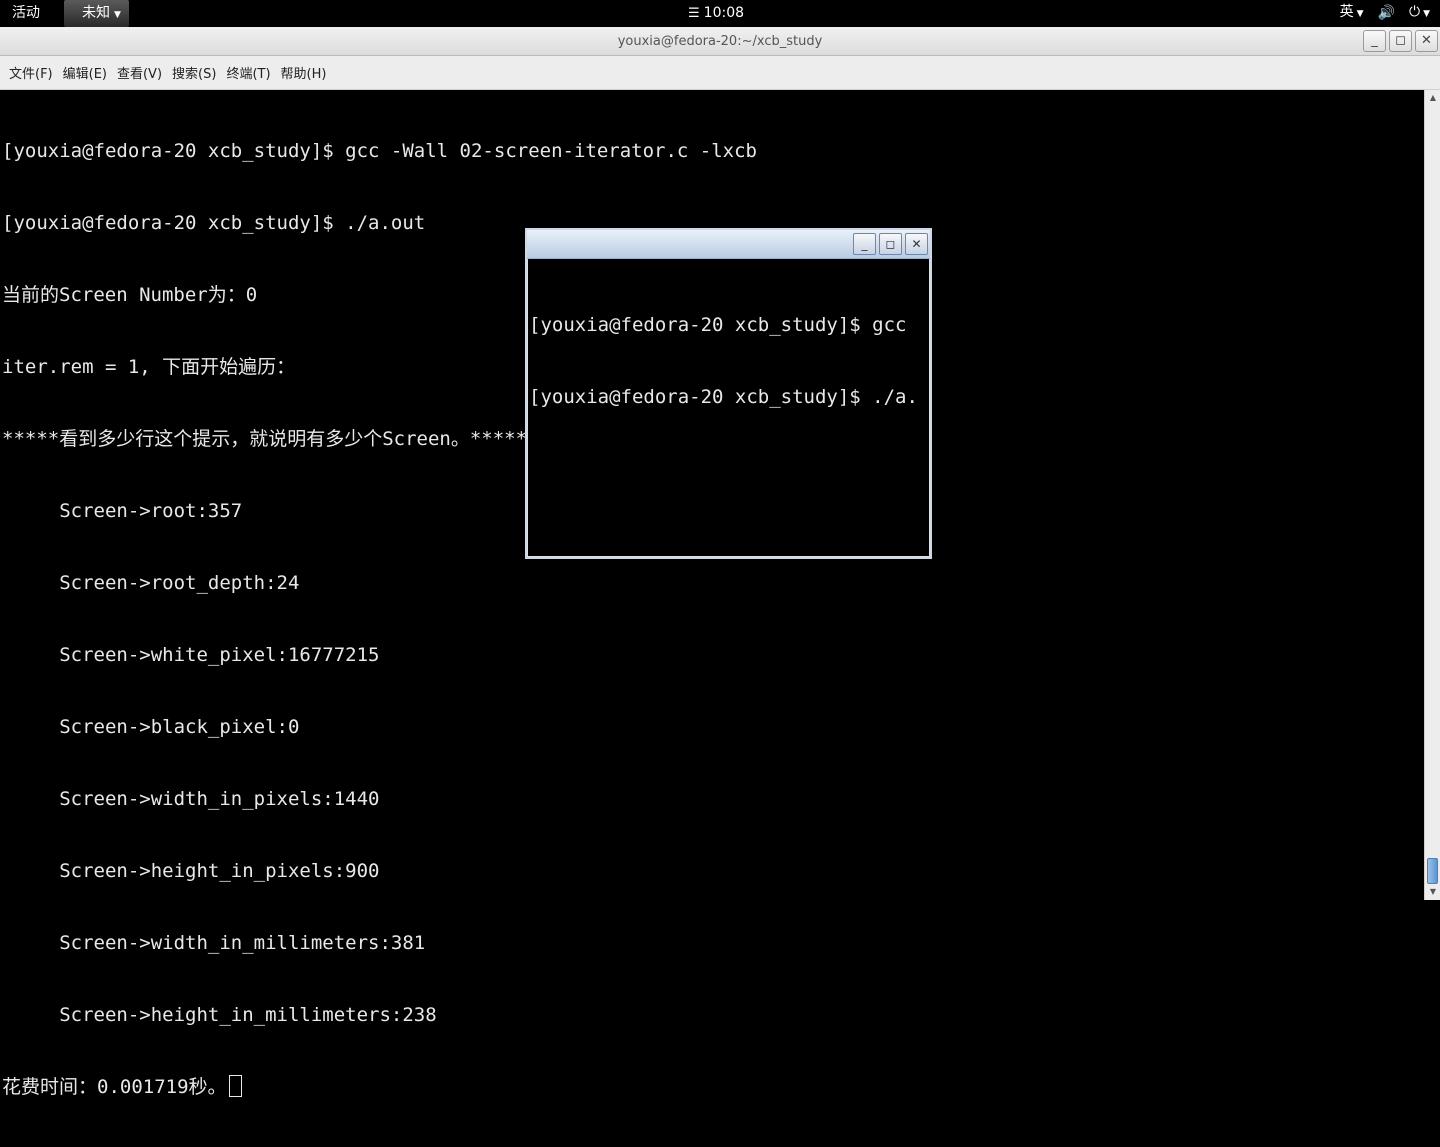 This screenshot has height=1147, width=1440. What do you see at coordinates (151, 583) in the screenshot?
I see `terminal-line: Screen->root_depth:24` at bounding box center [151, 583].